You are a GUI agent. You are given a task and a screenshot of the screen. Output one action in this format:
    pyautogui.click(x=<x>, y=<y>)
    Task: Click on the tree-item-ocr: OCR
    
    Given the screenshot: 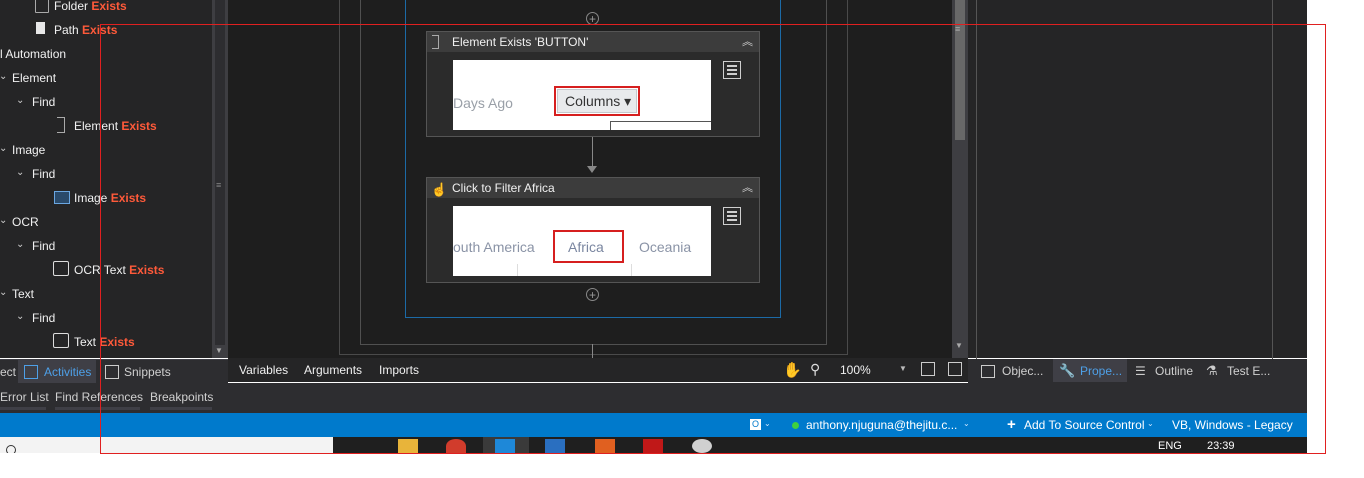 What is the action you would take?
    pyautogui.click(x=25, y=222)
    